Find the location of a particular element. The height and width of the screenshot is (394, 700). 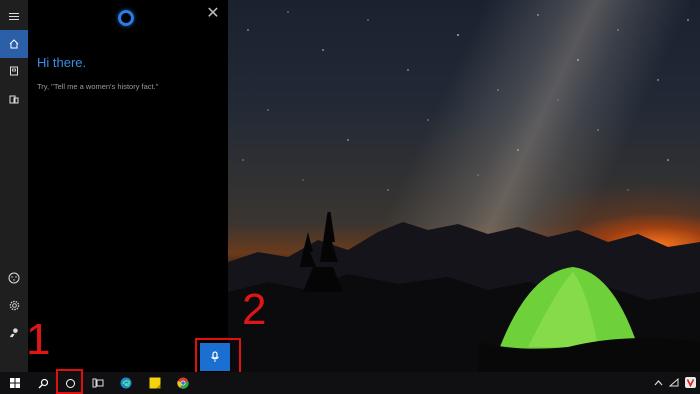

step-1-label: 1 is located at coordinates (38, 339).